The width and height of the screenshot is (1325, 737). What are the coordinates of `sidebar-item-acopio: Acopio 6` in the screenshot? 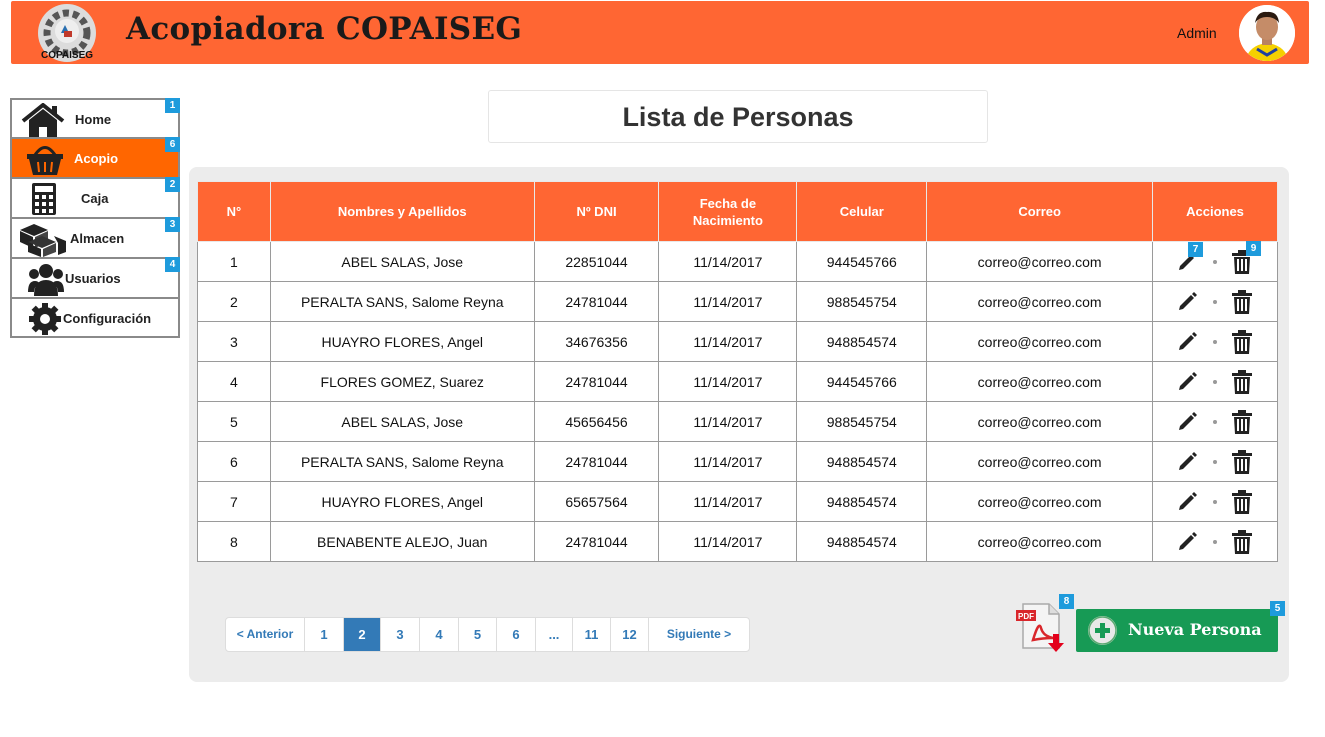 It's located at (95, 157).